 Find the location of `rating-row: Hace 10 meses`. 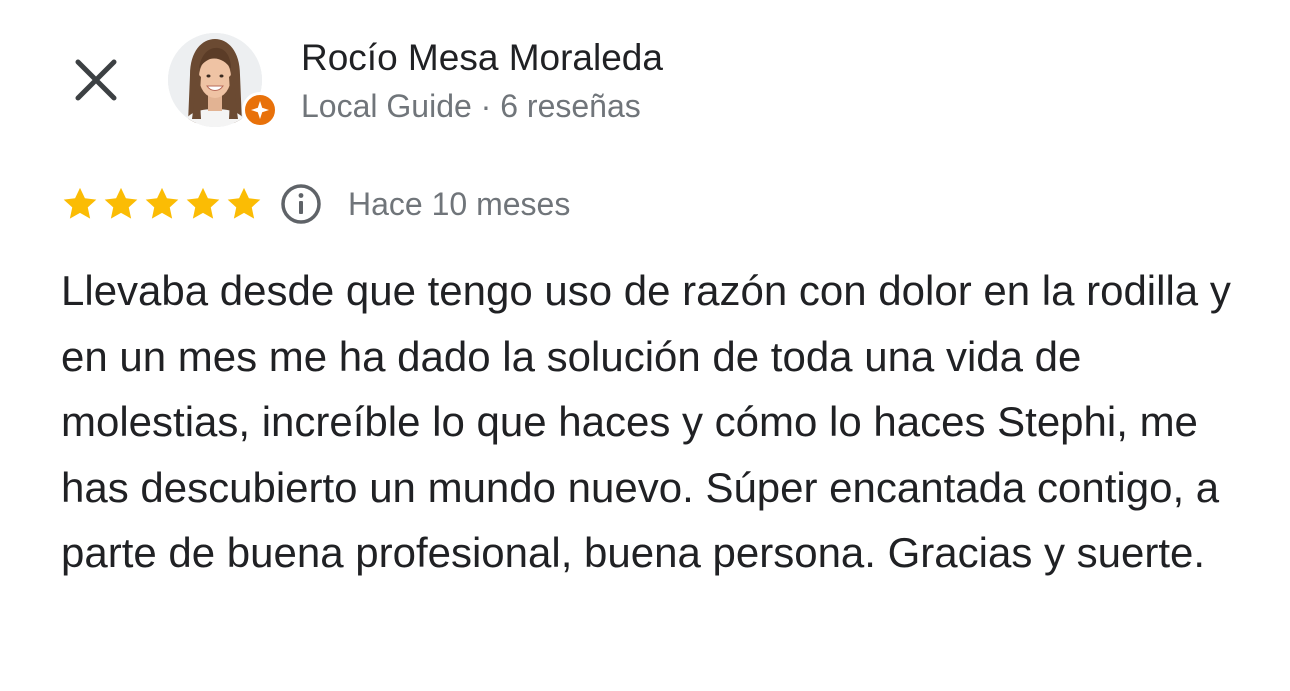

rating-row: Hace 10 meses is located at coordinates (315, 204).